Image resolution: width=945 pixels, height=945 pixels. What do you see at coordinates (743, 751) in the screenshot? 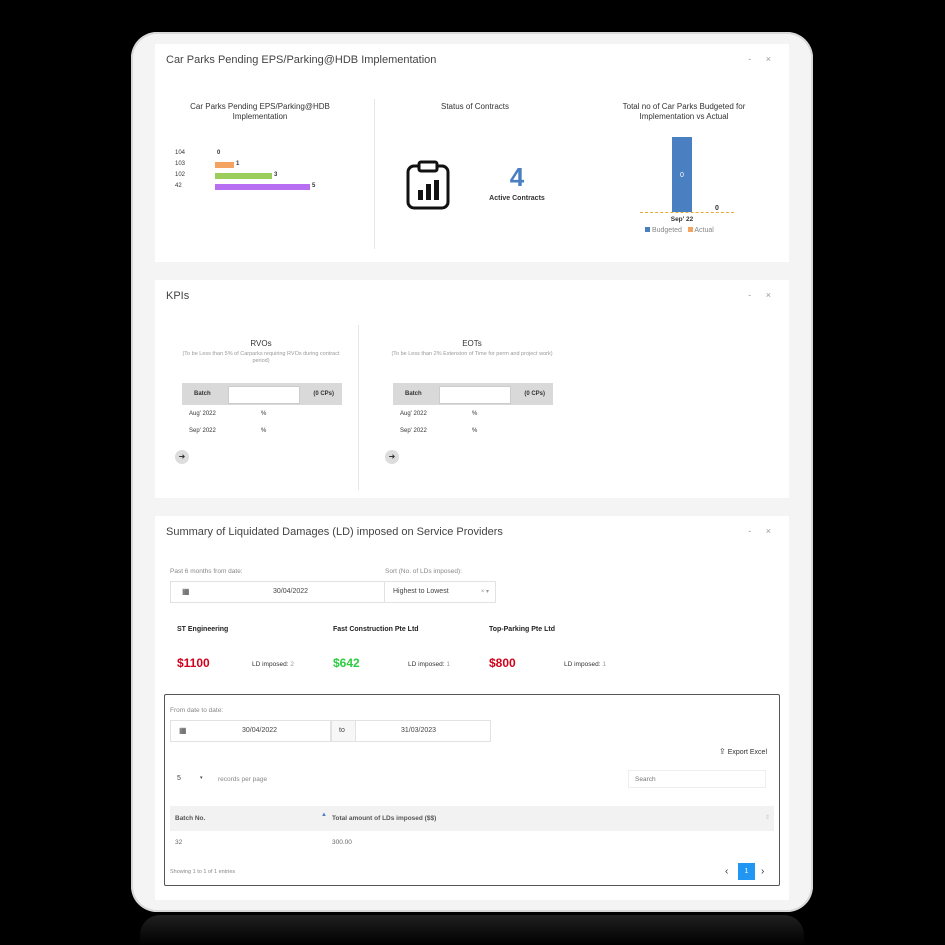
I see `export-excel-button: ⇪ Export Excel` at bounding box center [743, 751].